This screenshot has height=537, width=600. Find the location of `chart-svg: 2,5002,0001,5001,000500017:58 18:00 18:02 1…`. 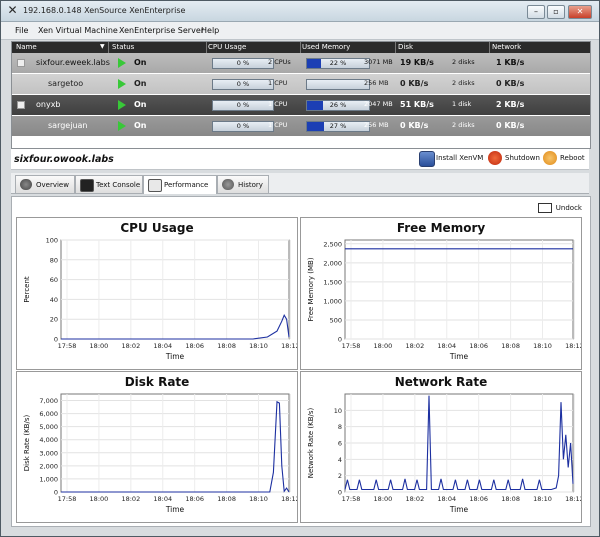

chart-svg: 2,5002,0001,5001,000500017:58 18:00 18:02 1… is located at coordinates (444, 300).